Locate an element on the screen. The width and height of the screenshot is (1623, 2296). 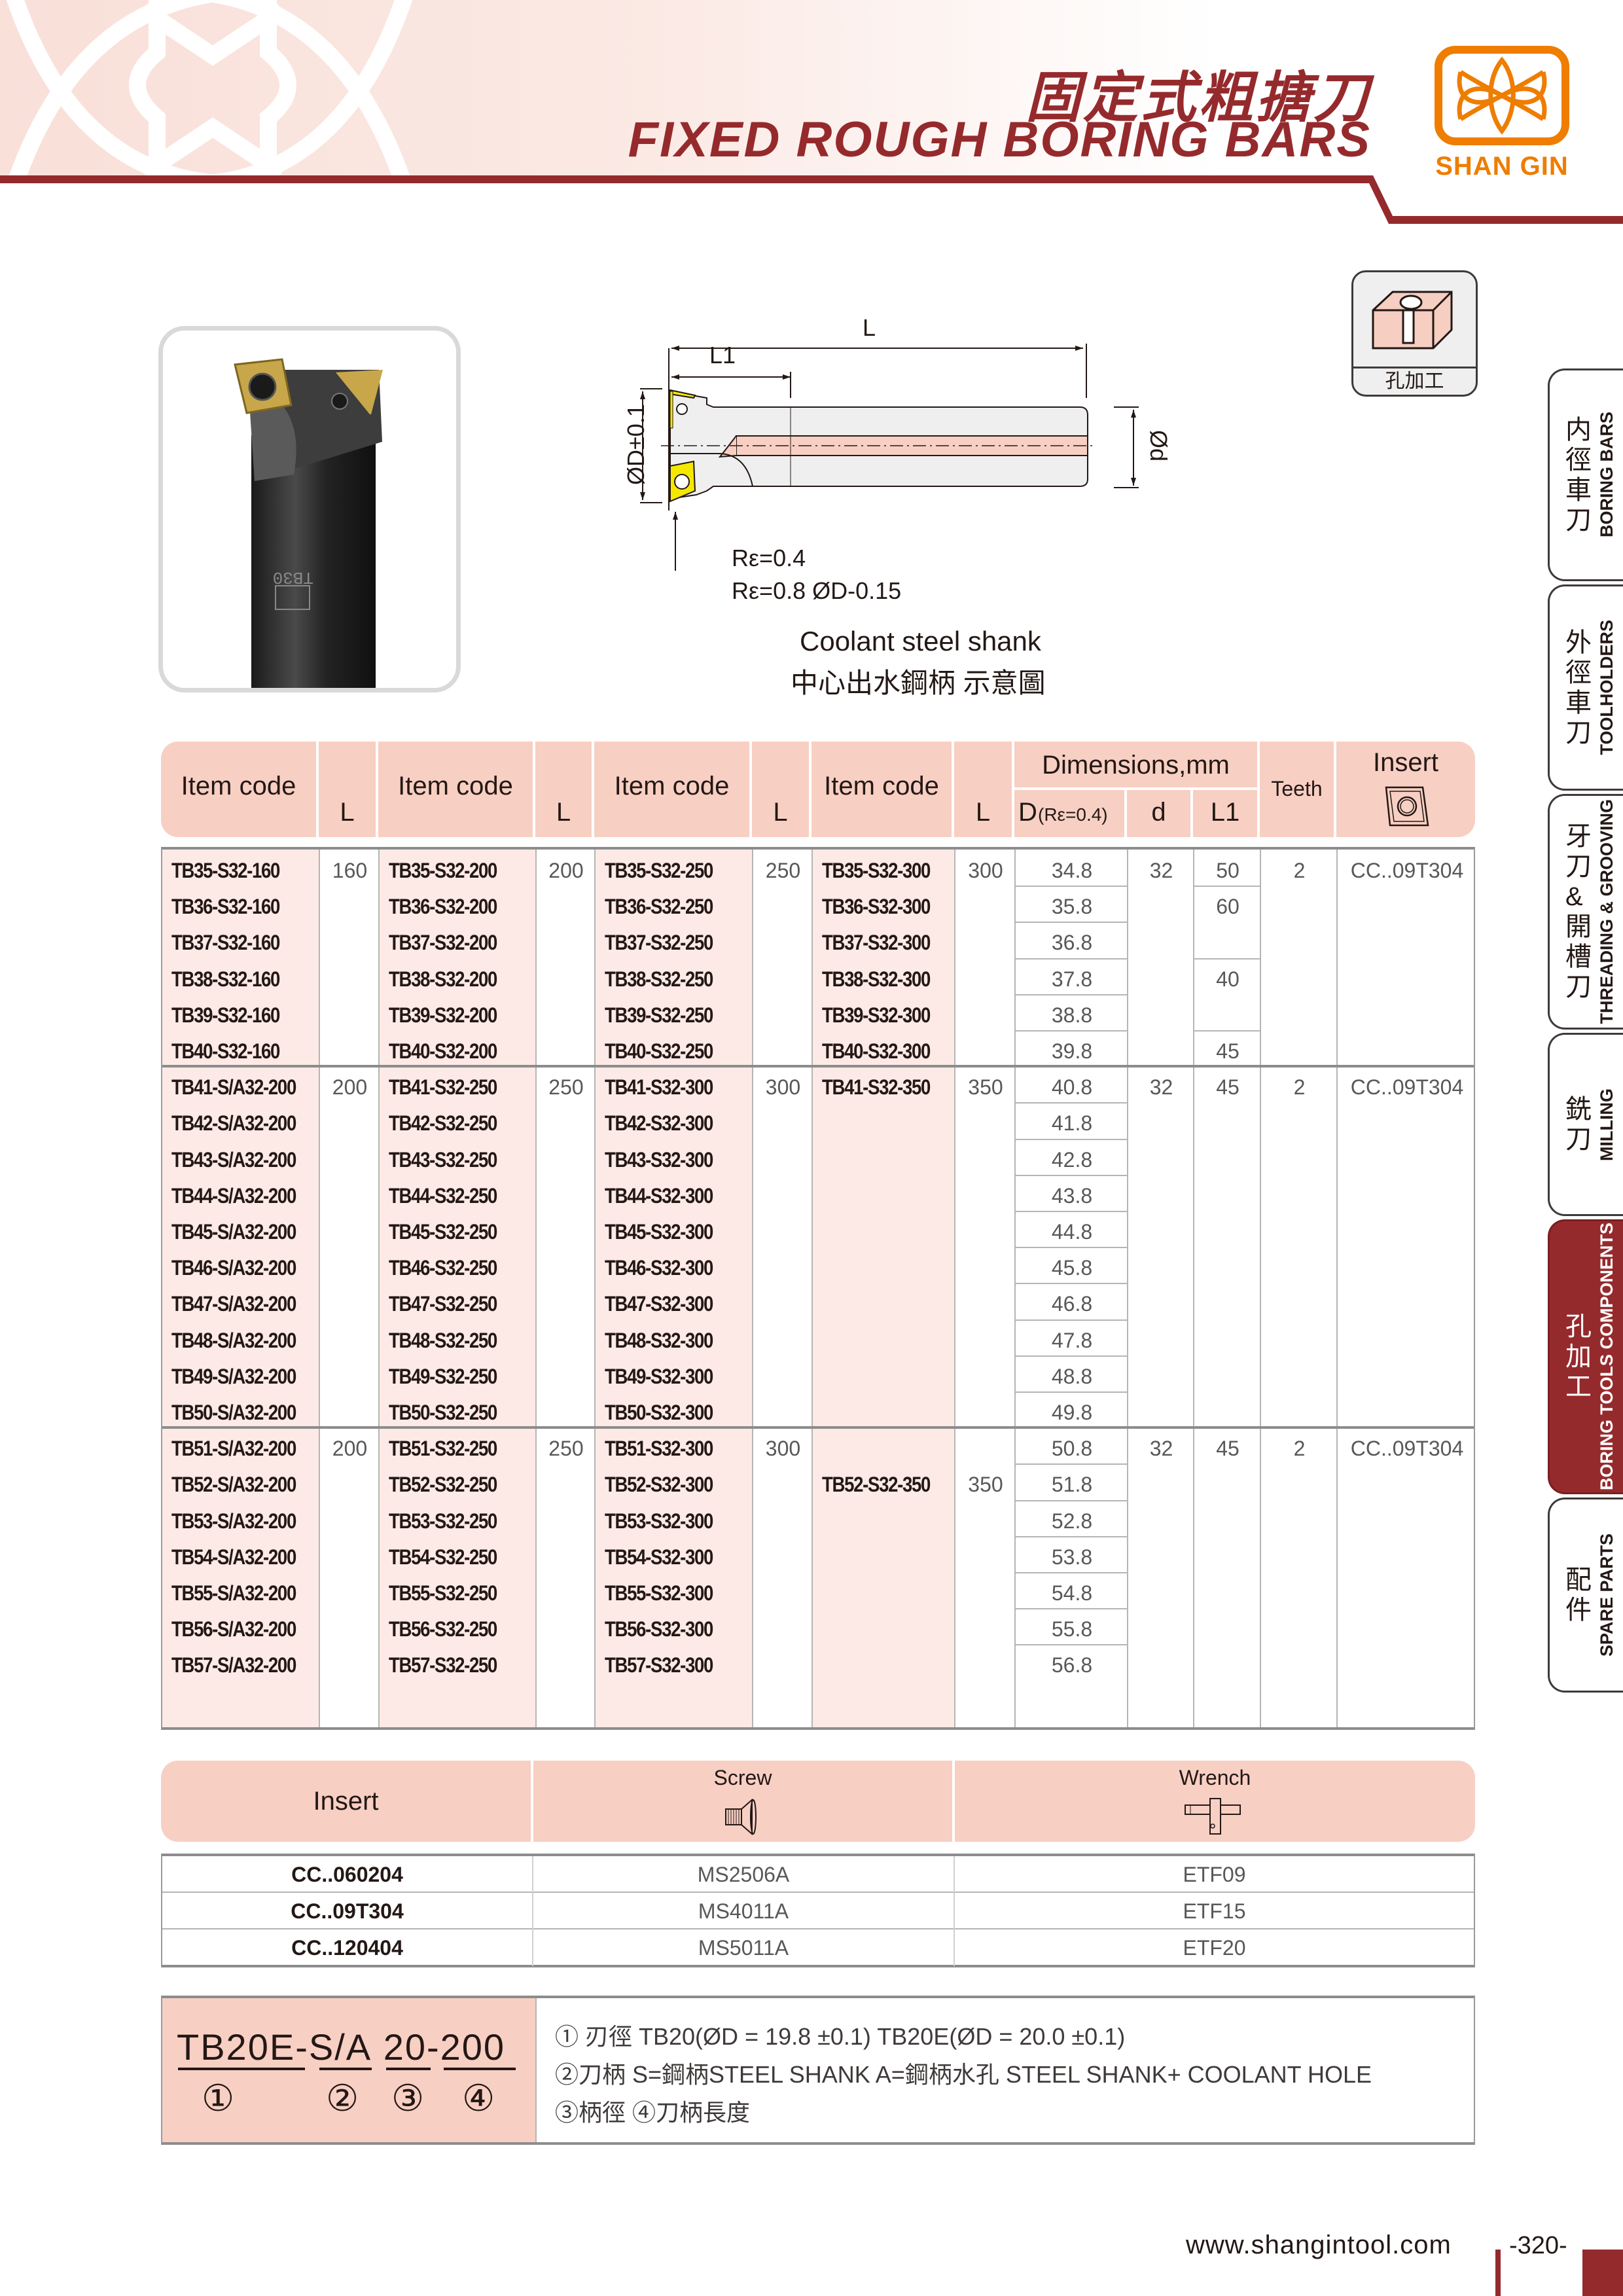
item-code: TB50-S32-300 is located at coordinates (659, 1413).